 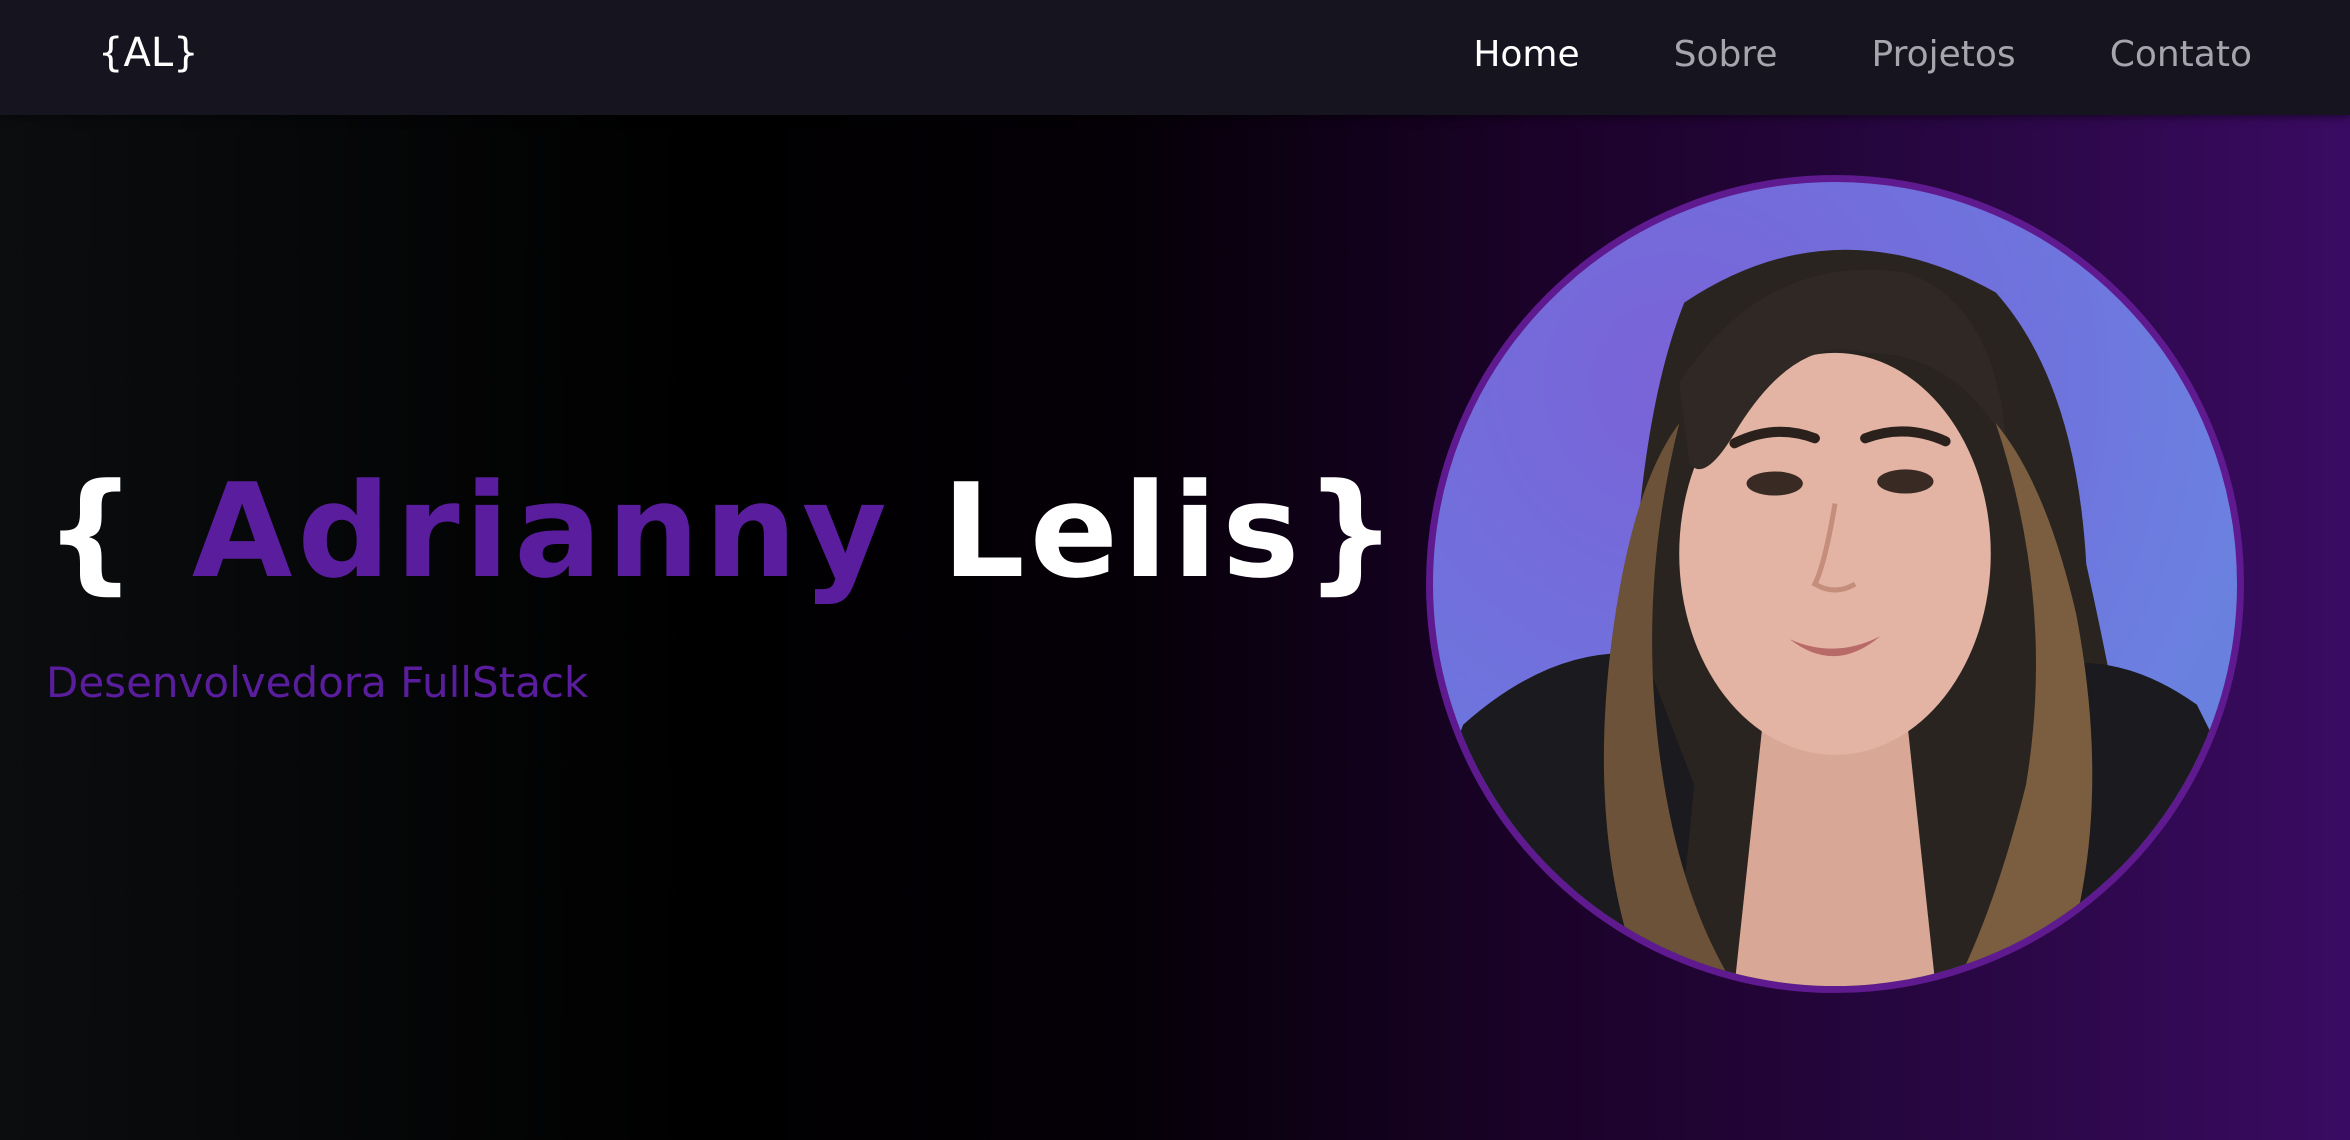 I want to click on title-last-name: Lelis, so click(x=1098, y=531).